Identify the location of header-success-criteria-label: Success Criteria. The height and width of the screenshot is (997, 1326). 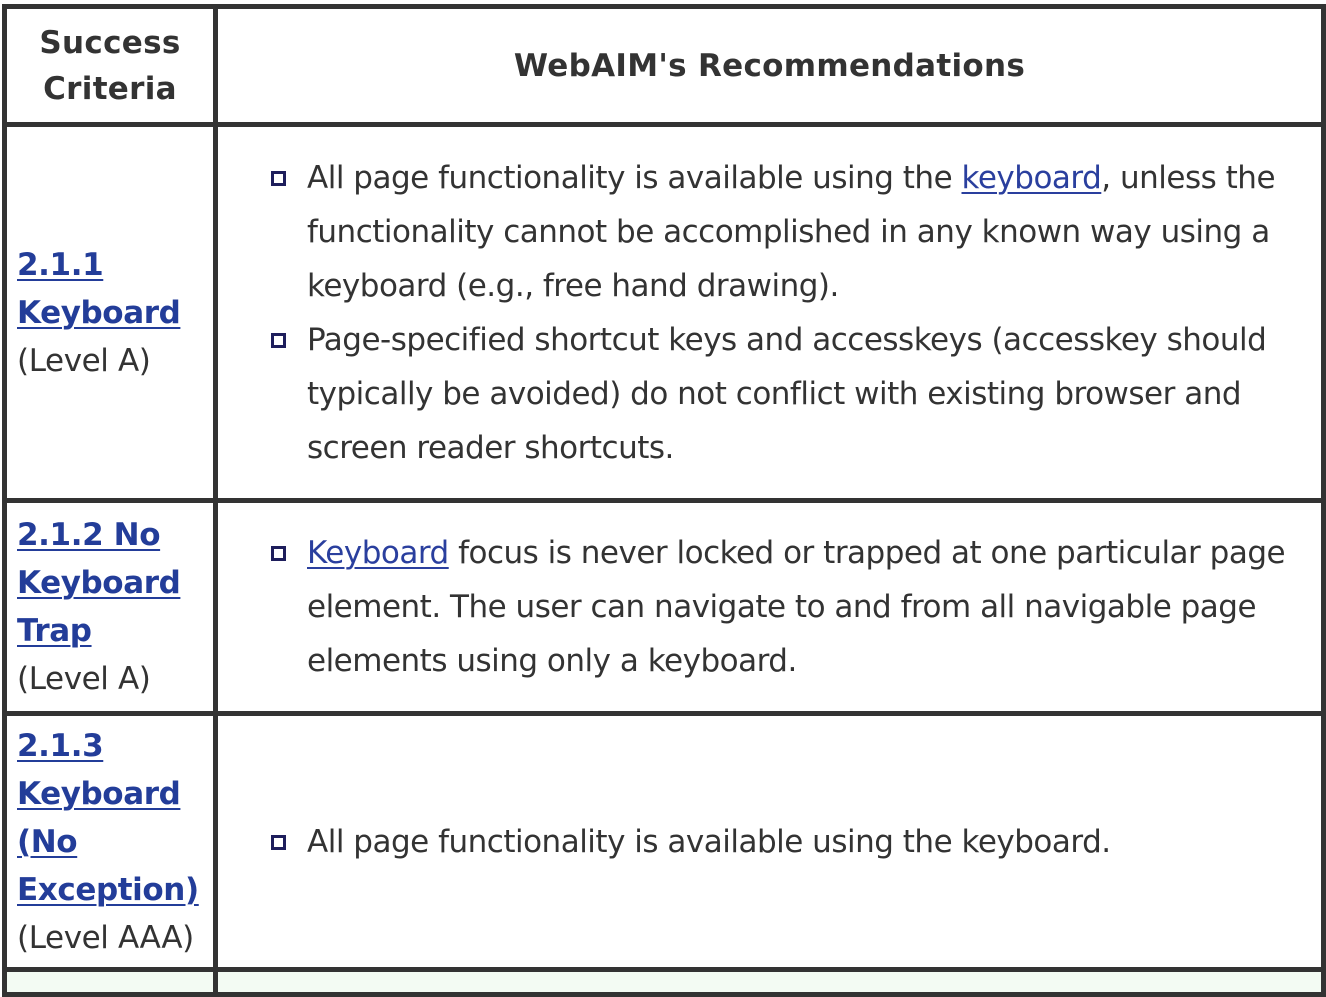
(110, 65).